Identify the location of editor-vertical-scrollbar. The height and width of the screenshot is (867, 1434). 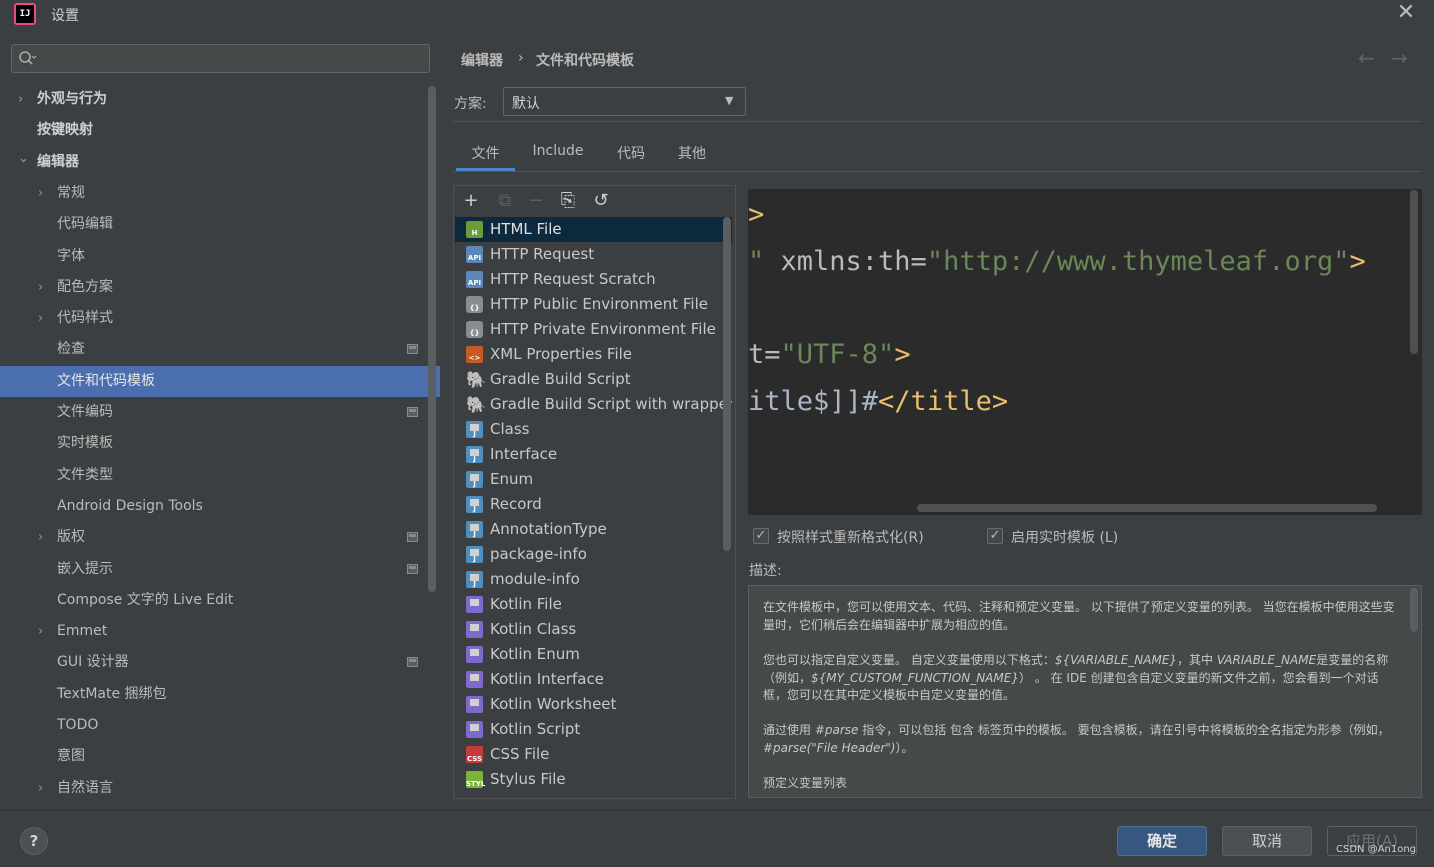
(1414, 272).